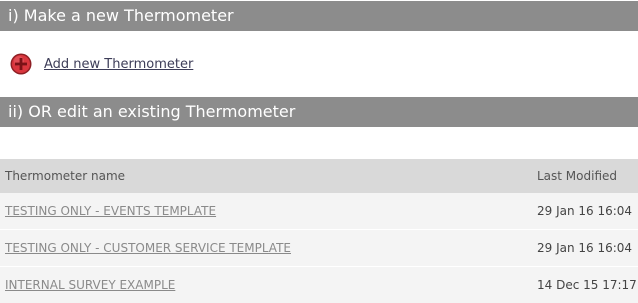  Describe the element at coordinates (90, 285) in the screenshot. I see `thermometer-name-link: INTERNAL SURVEY EXAMPLE` at that location.